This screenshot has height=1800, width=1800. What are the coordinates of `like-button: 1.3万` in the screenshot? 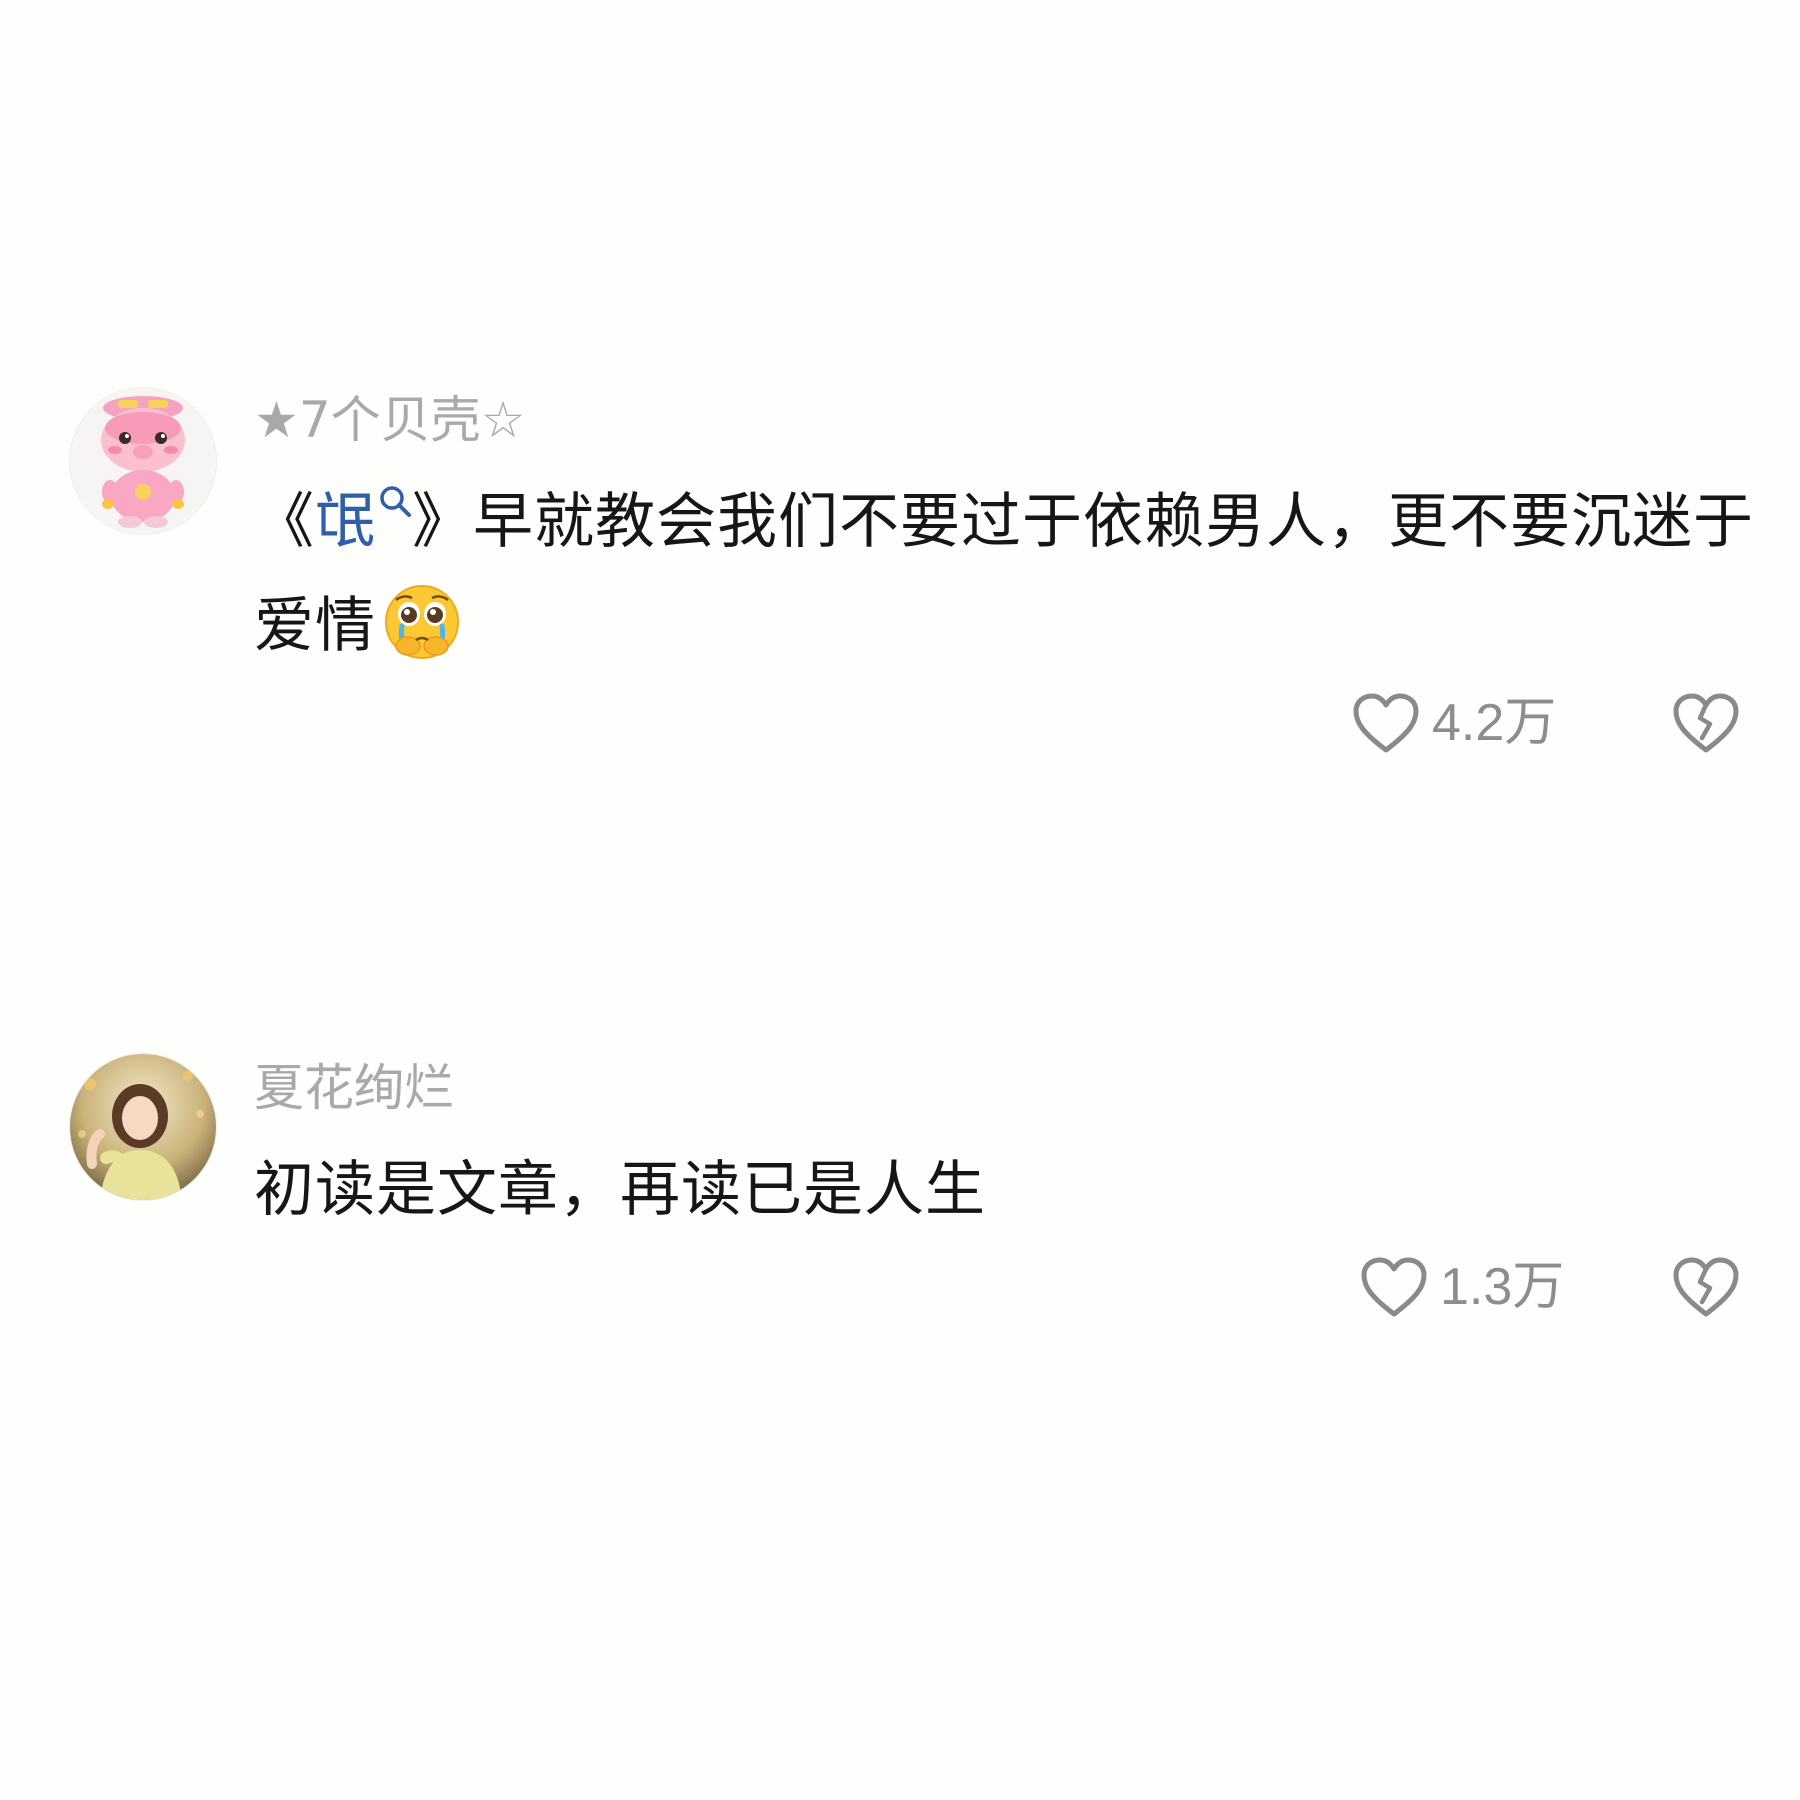 It's located at (1462, 1287).